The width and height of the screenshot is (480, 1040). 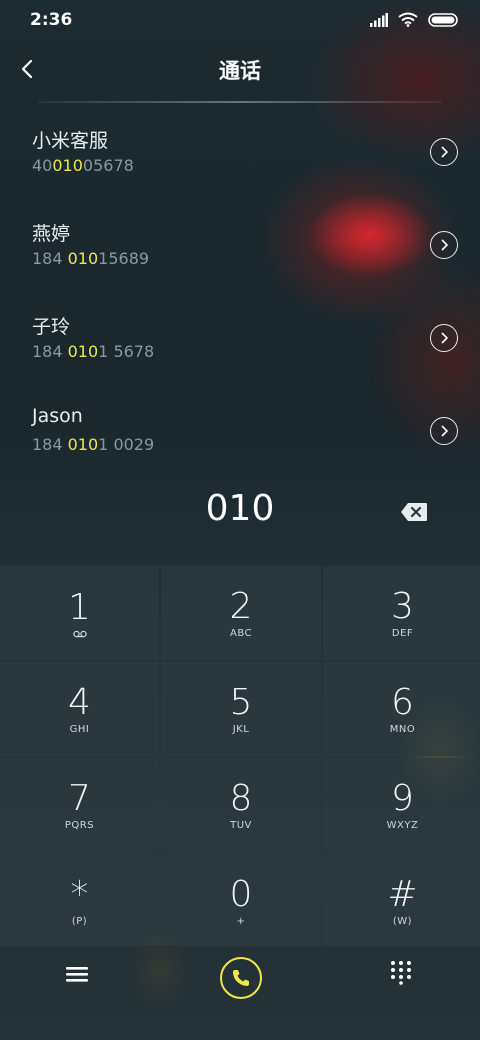 I want to click on backspace-icon, so click(x=414, y=512).